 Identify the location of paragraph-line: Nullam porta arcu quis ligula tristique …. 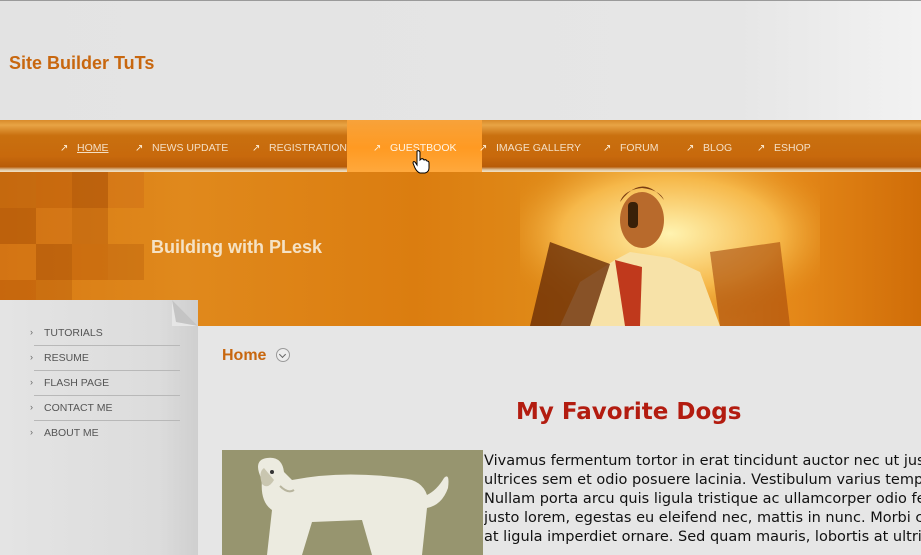
(702, 499).